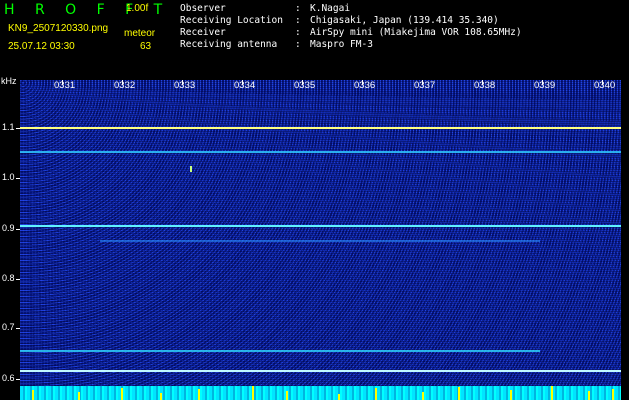 The width and height of the screenshot is (629, 400). What do you see at coordinates (8, 278) in the screenshot?
I see `y-tick-label: 0.8` at bounding box center [8, 278].